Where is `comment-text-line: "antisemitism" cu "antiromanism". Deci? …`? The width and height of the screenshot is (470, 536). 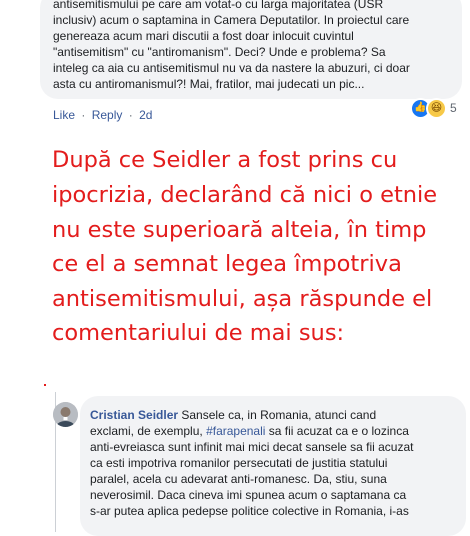
comment-text-line: "antisemitism" cu "antiromanism". Deci? … is located at coordinates (219, 52).